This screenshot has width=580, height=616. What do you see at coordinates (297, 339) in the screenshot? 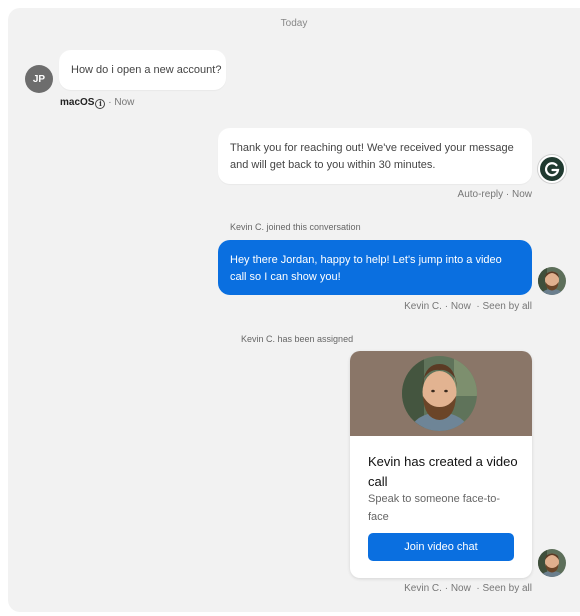
I see `assigned-system-note: Kevin C. has been assigned` at bounding box center [297, 339].